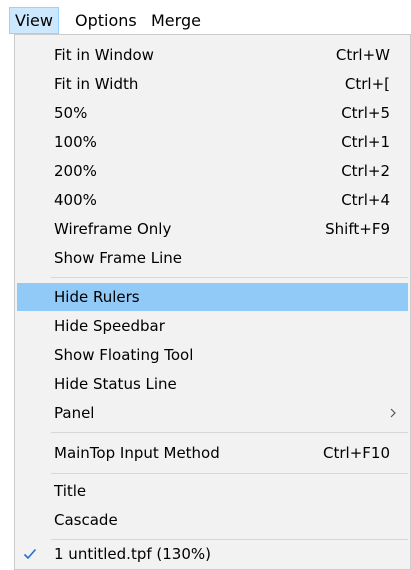 The image size is (411, 570). Describe the element at coordinates (30, 554) in the screenshot. I see `checkmark-icon` at that location.